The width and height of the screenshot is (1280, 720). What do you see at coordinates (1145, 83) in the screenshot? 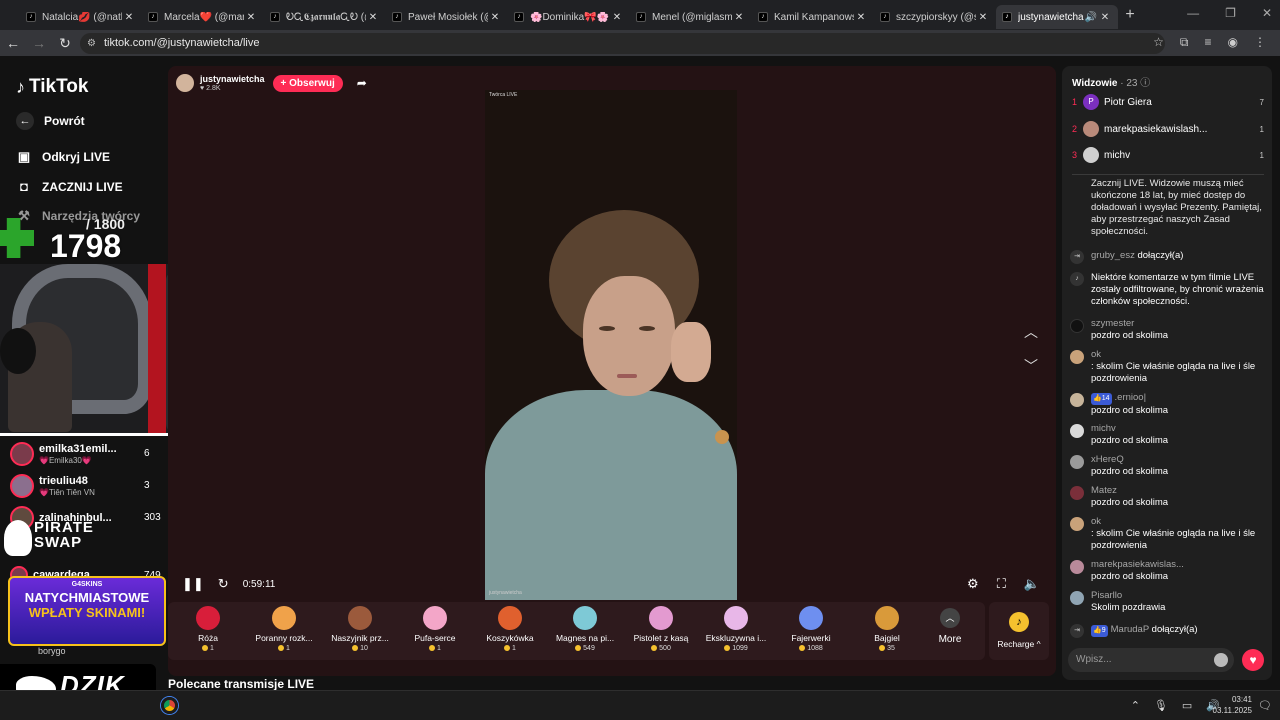
I see `info-icon: ⓘ` at bounding box center [1145, 83].